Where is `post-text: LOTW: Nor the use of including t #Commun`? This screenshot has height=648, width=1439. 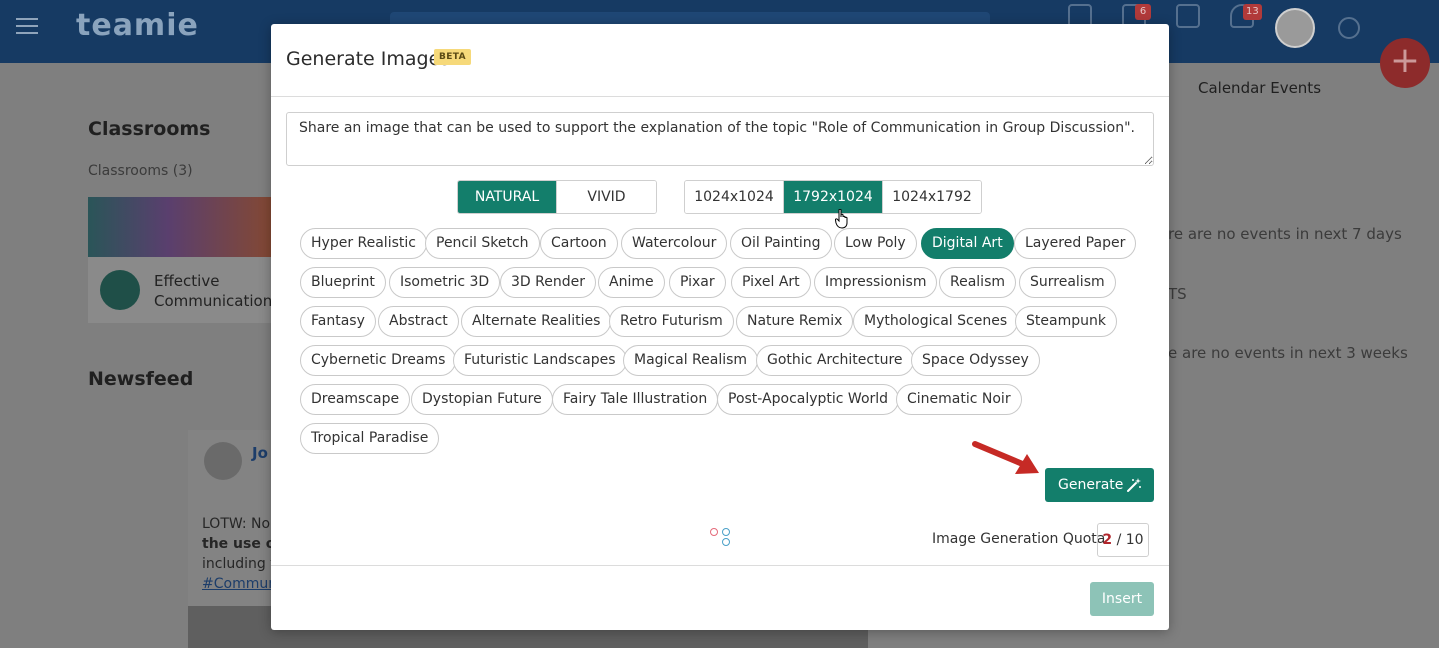
post-text: LOTW: Nor the use of including t #Commun is located at coordinates (242, 554).